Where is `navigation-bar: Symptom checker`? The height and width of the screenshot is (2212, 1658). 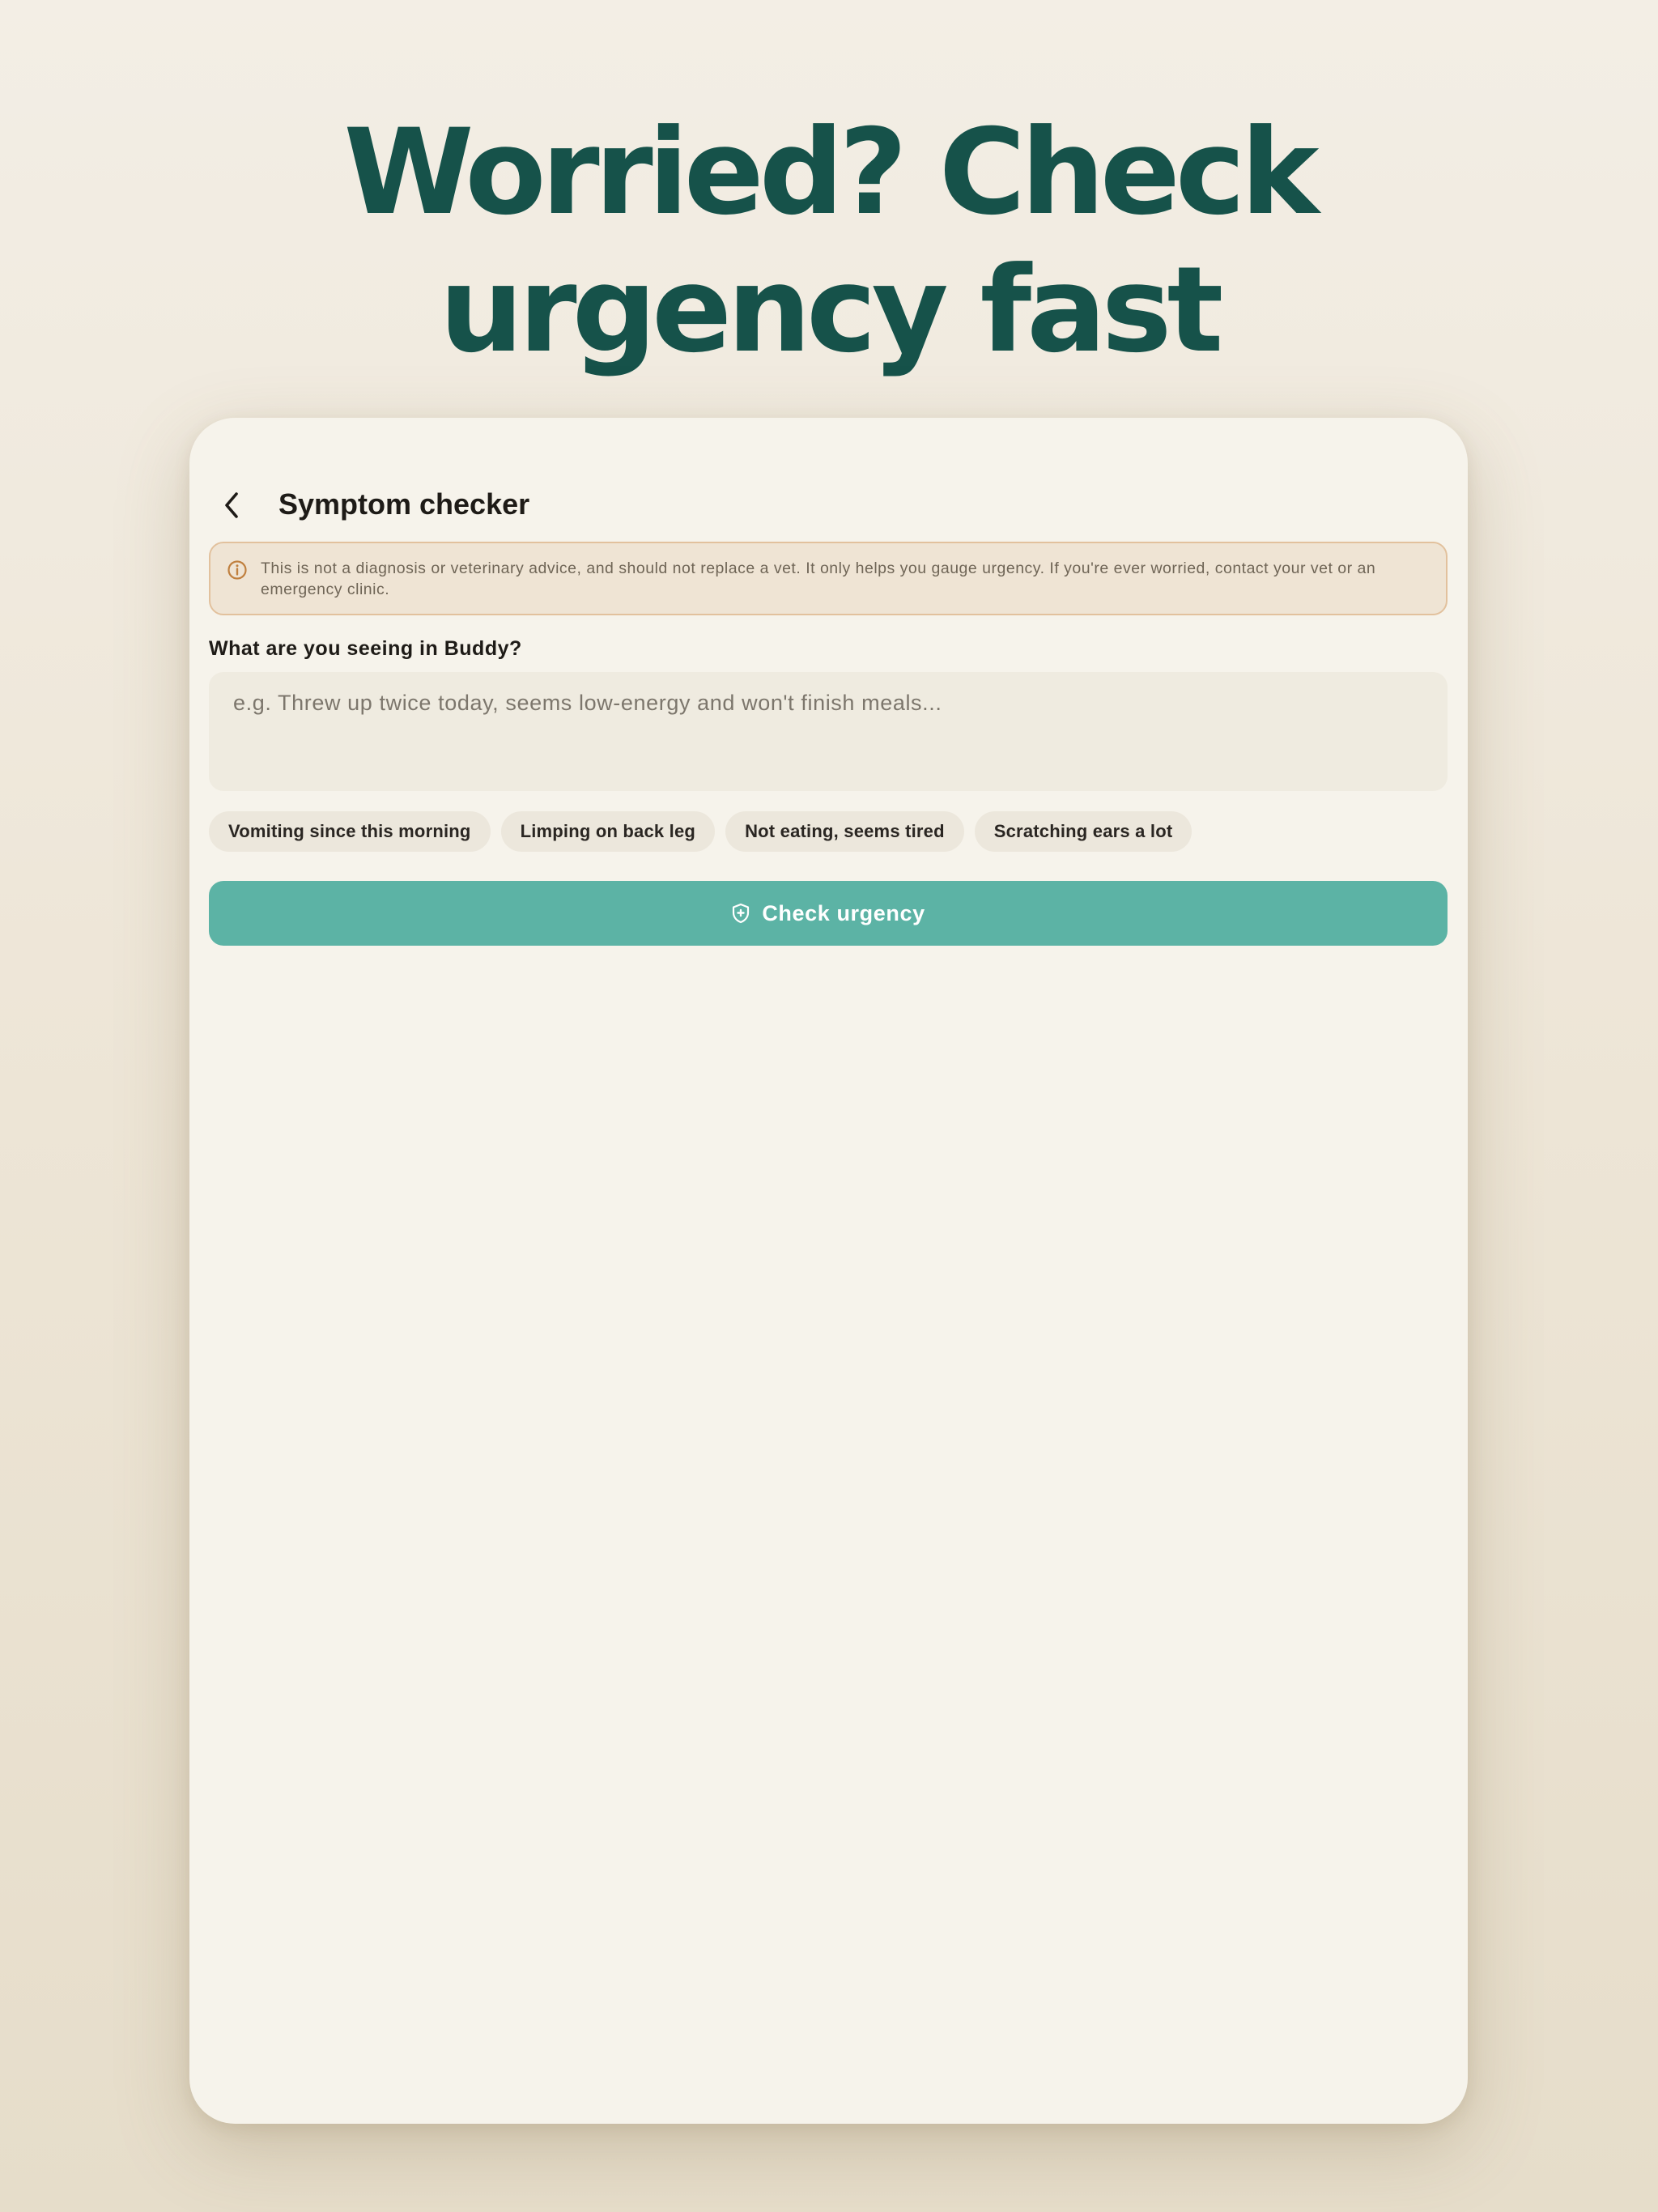
navigation-bar: Symptom checker is located at coordinates (828, 505).